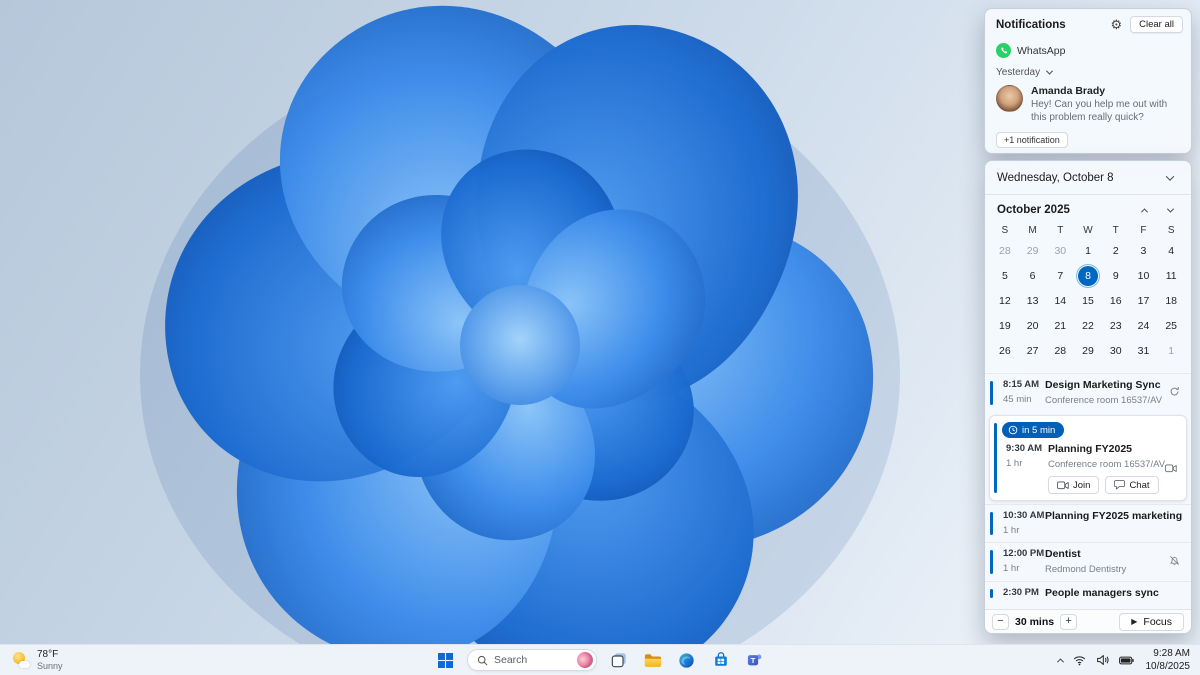 The width and height of the screenshot is (1200, 675). Describe the element at coordinates (1033, 210) in the screenshot. I see `calendar-month-label: October 2025` at that location.